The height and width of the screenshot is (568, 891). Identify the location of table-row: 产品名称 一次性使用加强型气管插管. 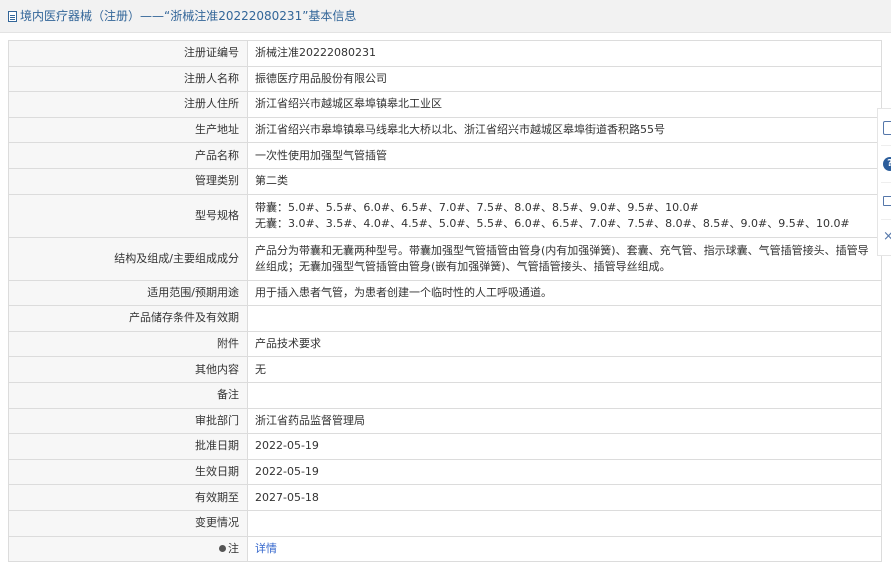
(445, 155).